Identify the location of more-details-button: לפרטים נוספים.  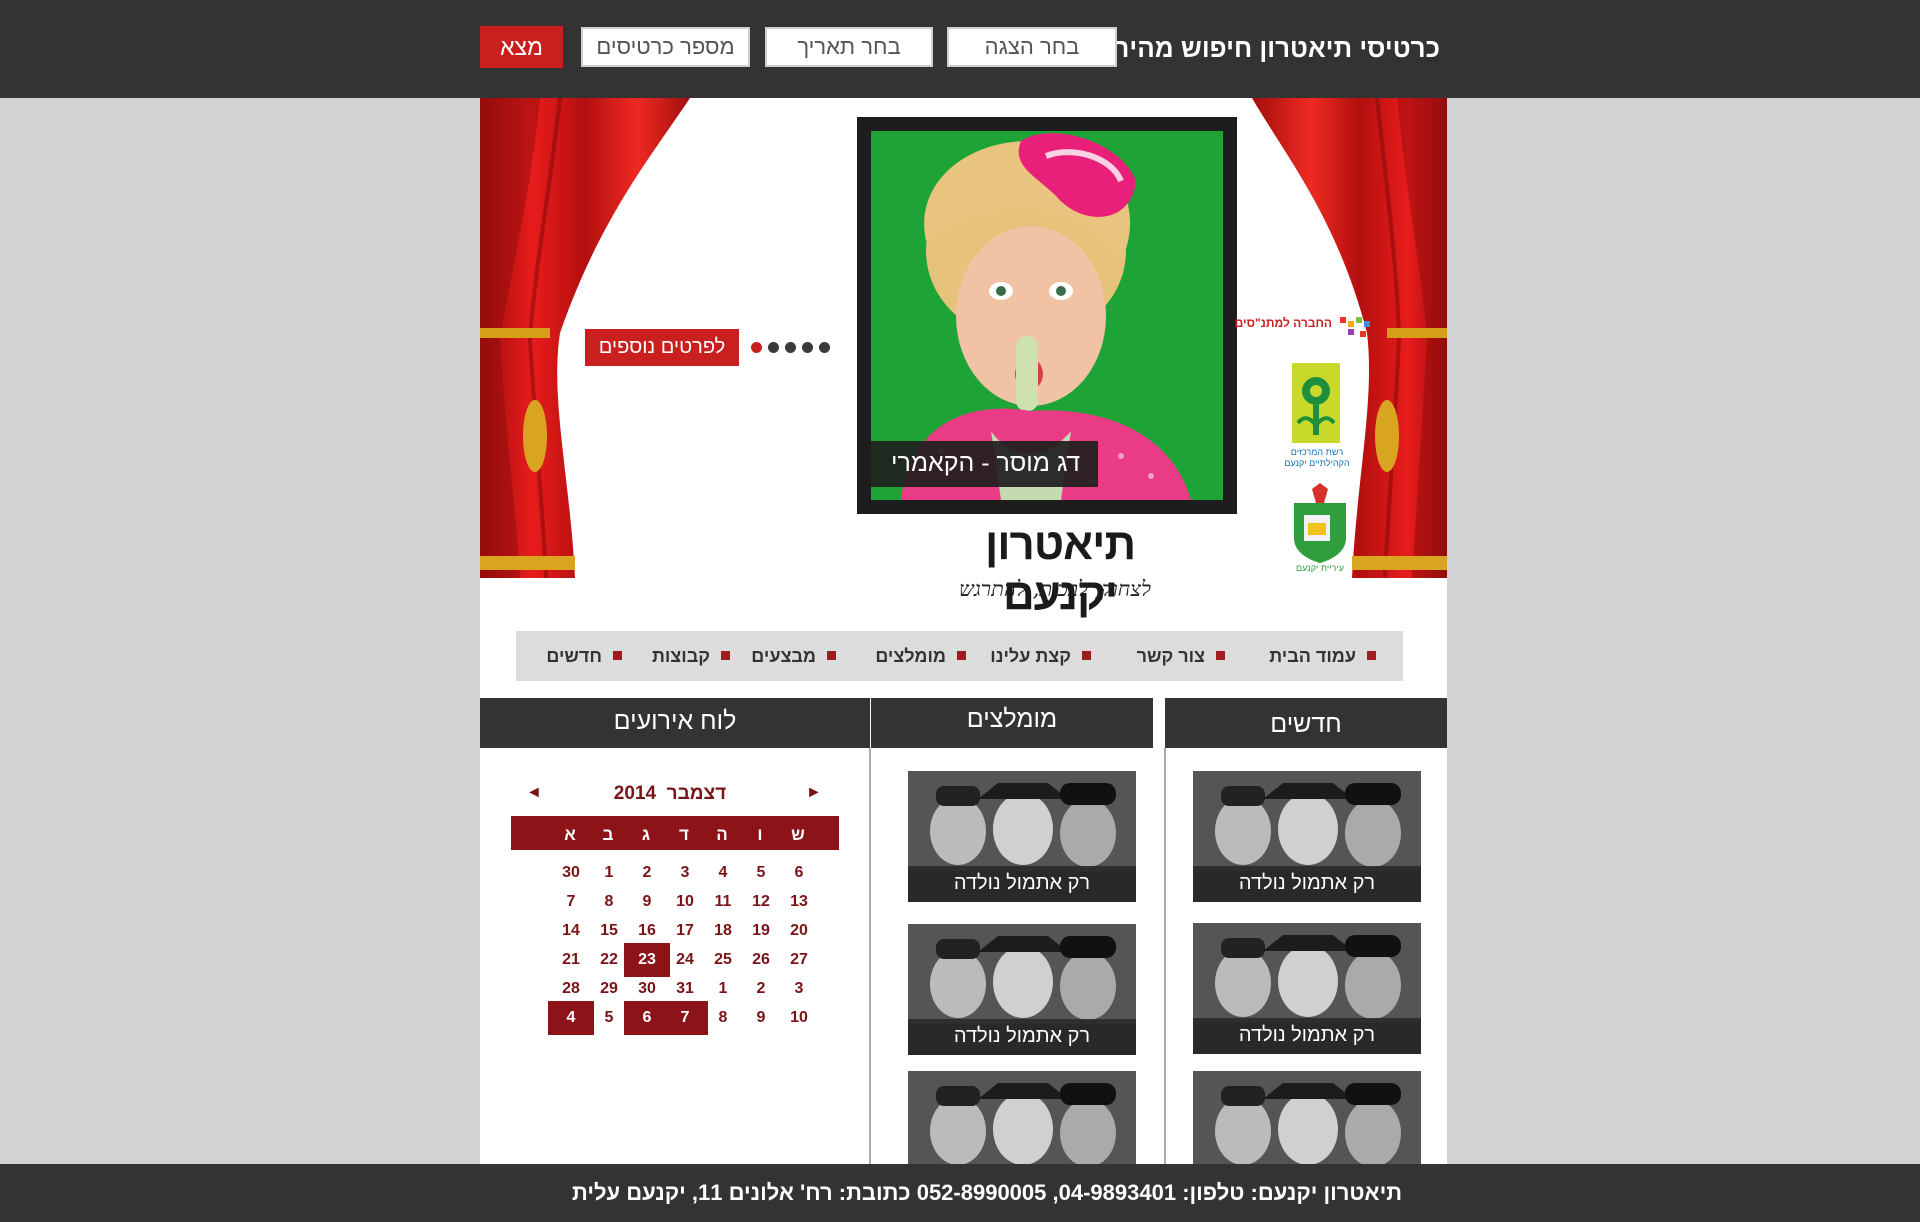
(662, 347).